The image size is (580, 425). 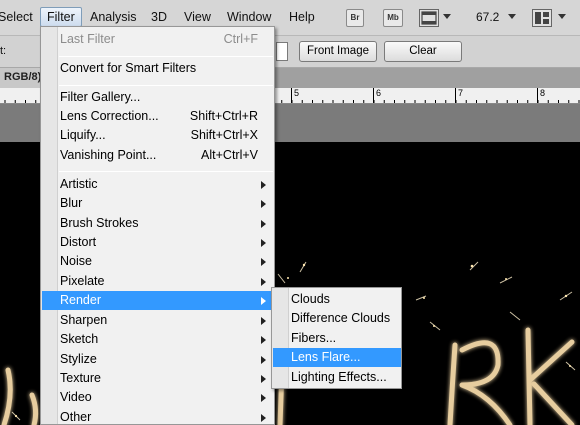 What do you see at coordinates (158, 281) in the screenshot?
I see `menu-item-pixelate: Pixelate` at bounding box center [158, 281].